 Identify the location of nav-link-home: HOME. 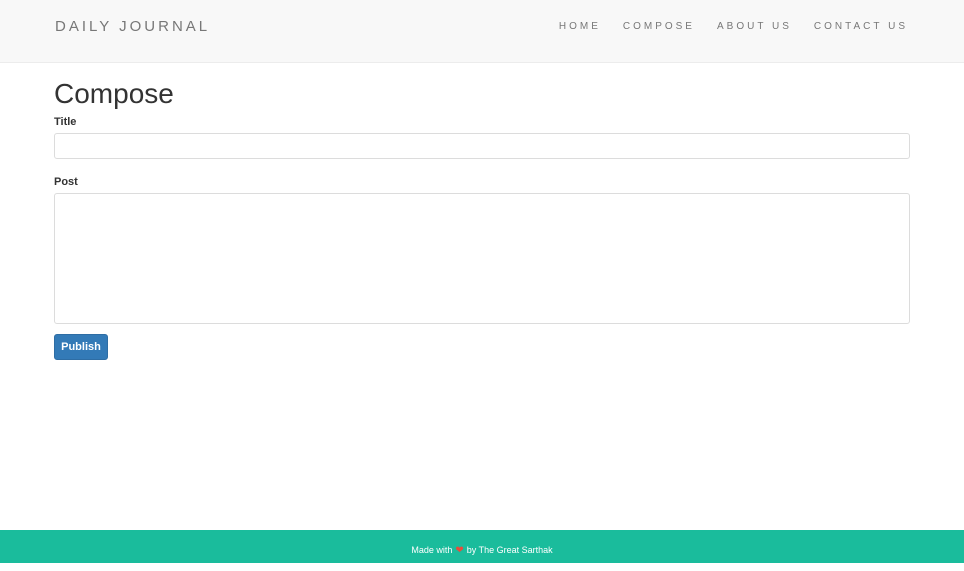
(580, 26).